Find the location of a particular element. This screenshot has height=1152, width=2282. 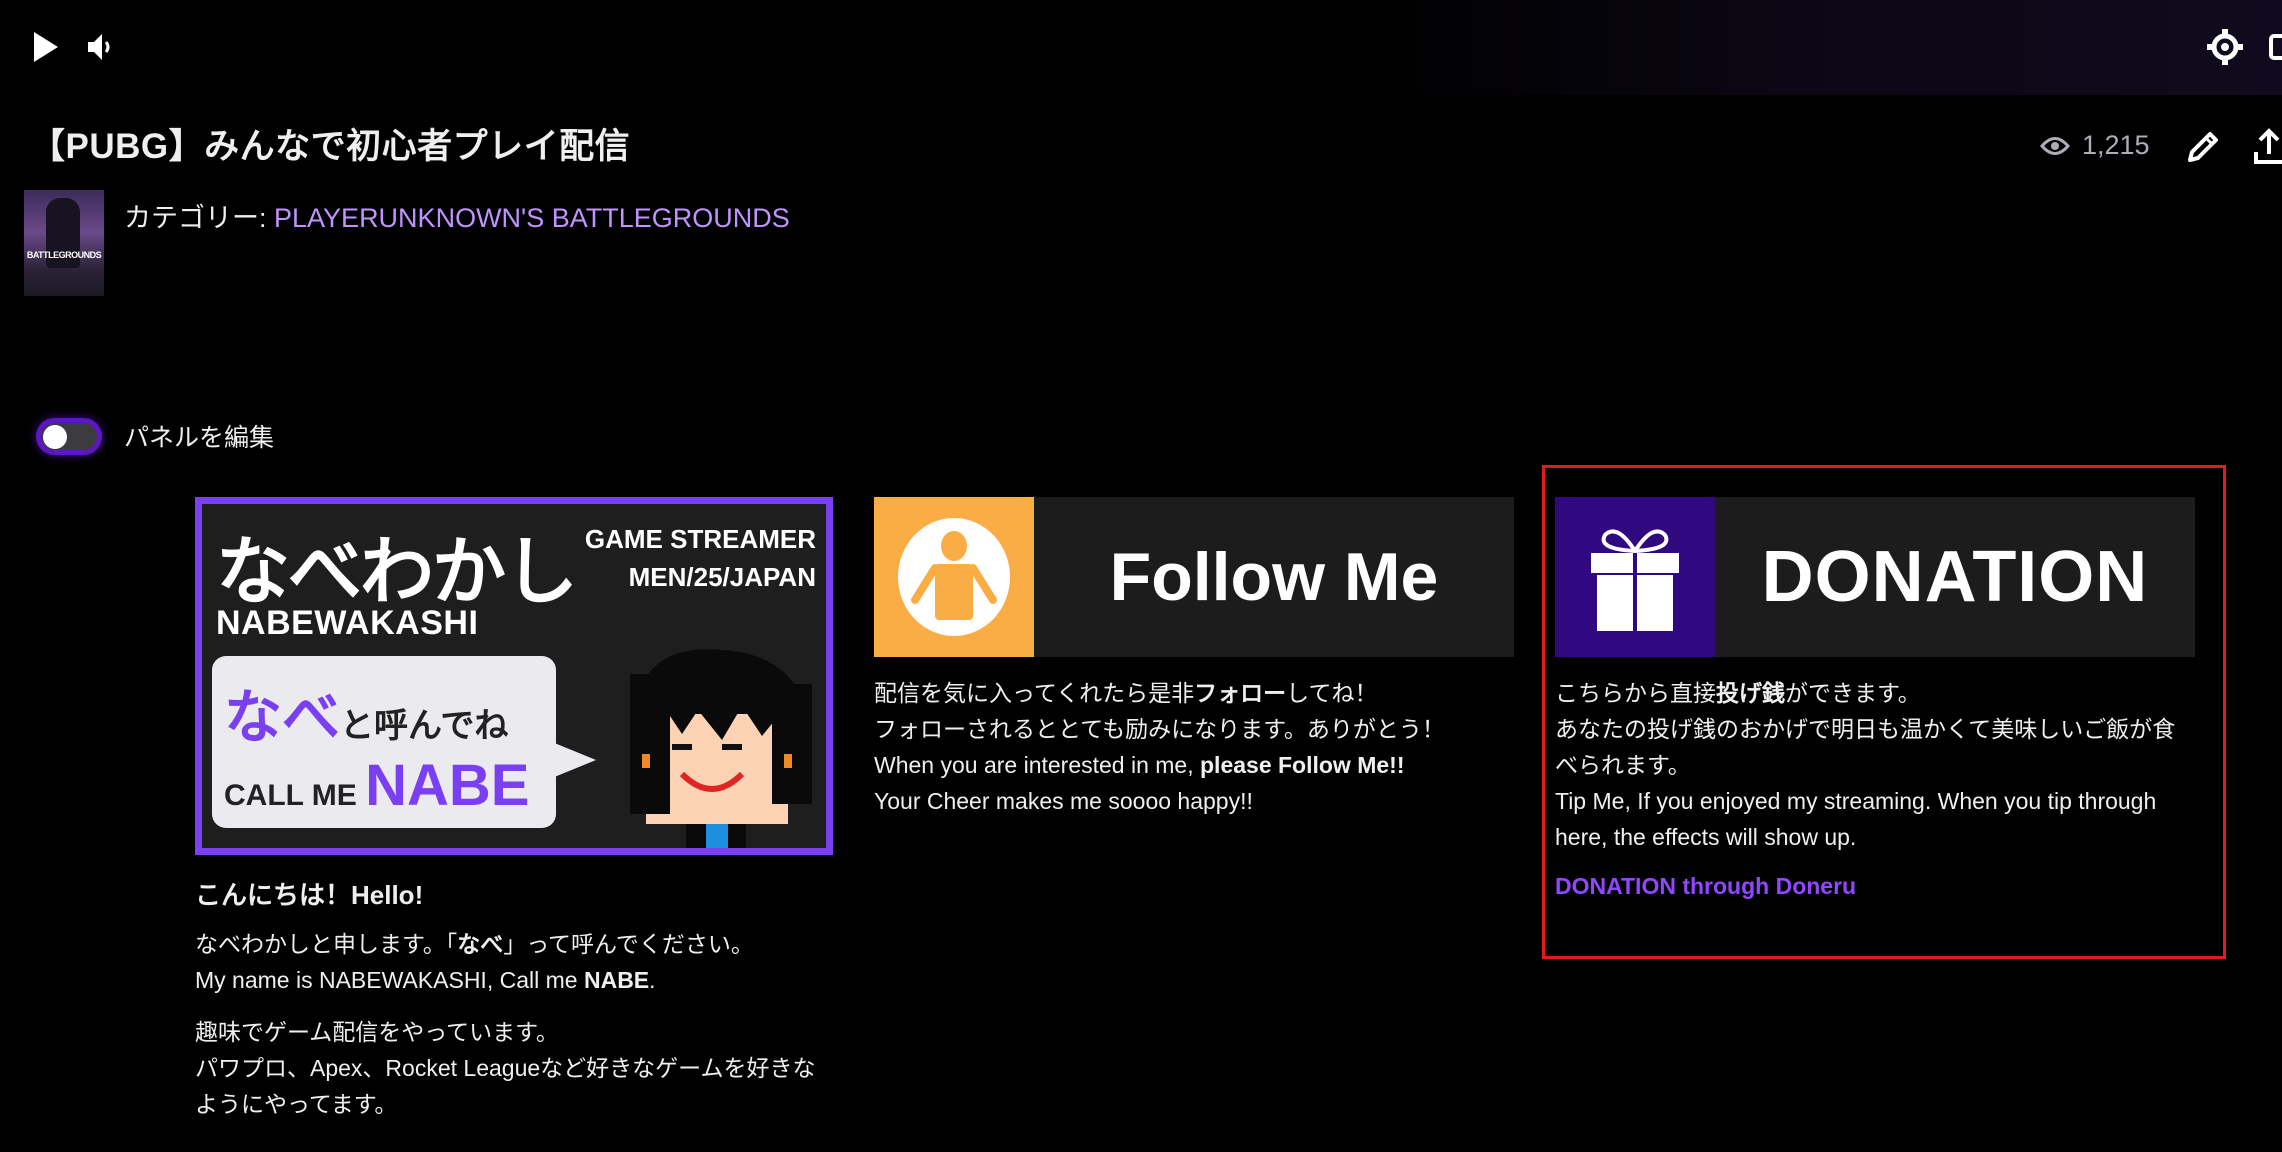

share-icon is located at coordinates (2268, 146).